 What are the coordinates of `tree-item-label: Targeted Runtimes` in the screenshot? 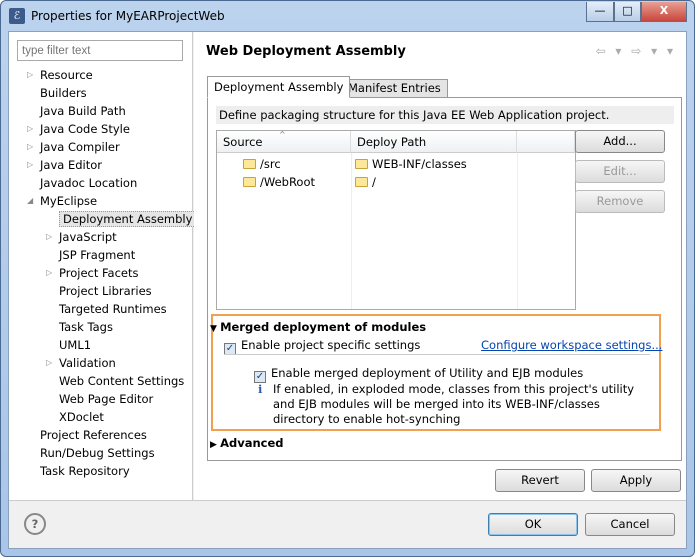 It's located at (113, 309).